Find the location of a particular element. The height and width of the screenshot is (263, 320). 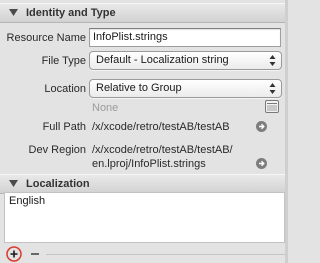

localization-section-title: Localization is located at coordinates (58, 184).